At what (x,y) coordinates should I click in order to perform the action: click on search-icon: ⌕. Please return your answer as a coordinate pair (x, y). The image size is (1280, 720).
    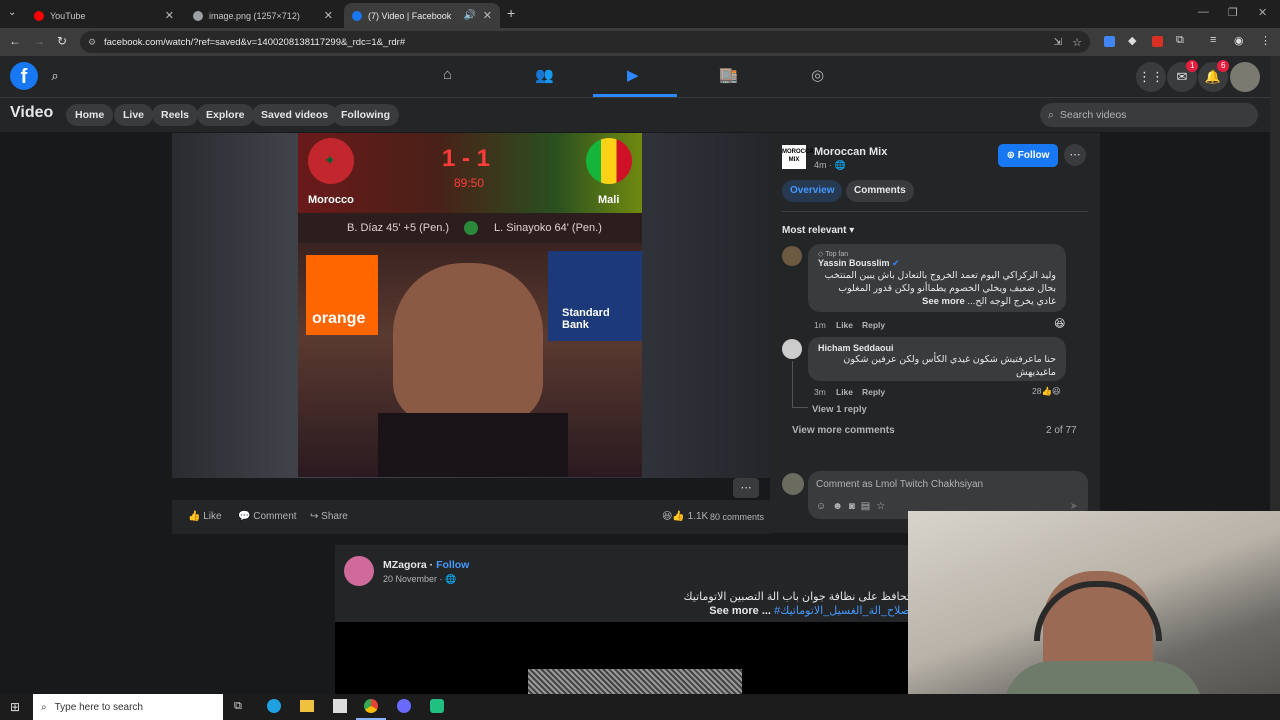
    Looking at the image, I should click on (55, 76).